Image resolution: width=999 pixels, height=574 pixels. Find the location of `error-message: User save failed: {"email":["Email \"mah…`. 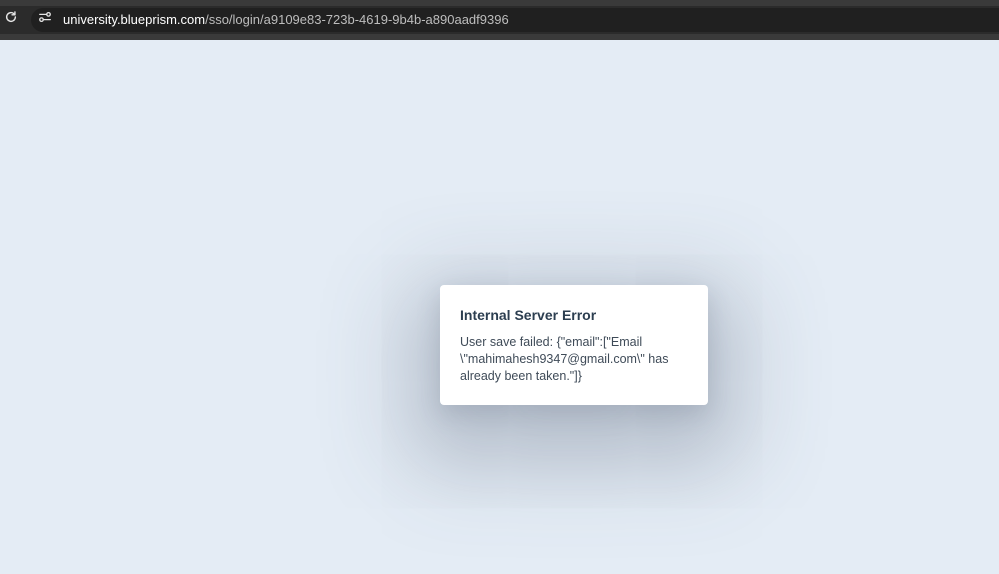

error-message: User save failed: {"email":["Email \"mah… is located at coordinates (564, 359).